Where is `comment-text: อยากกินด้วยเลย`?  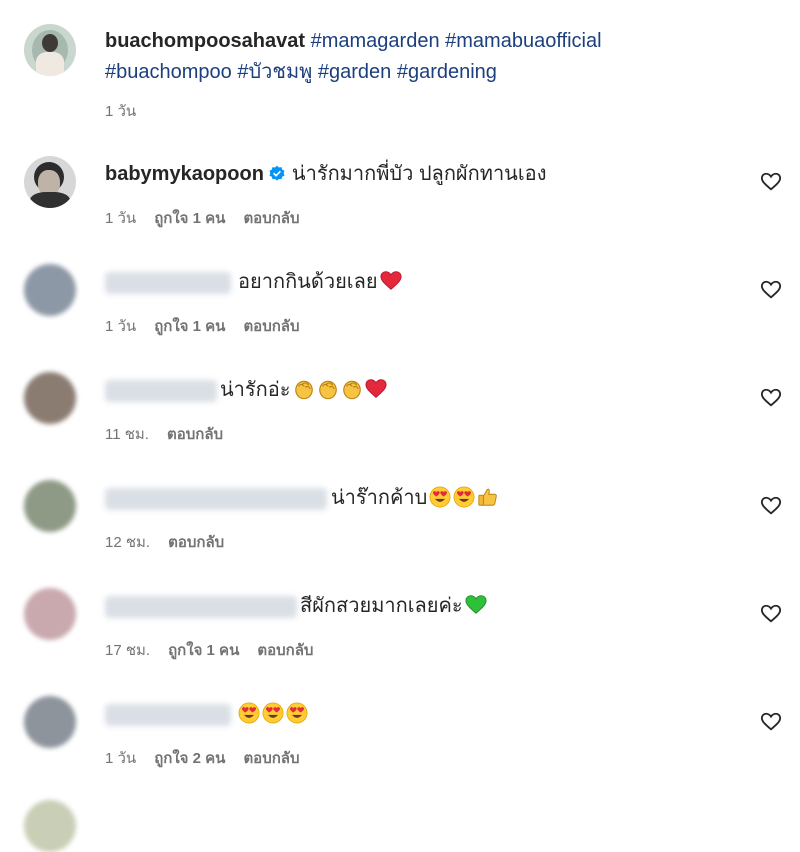 comment-text: อยากกินด้วยเลย is located at coordinates (308, 282).